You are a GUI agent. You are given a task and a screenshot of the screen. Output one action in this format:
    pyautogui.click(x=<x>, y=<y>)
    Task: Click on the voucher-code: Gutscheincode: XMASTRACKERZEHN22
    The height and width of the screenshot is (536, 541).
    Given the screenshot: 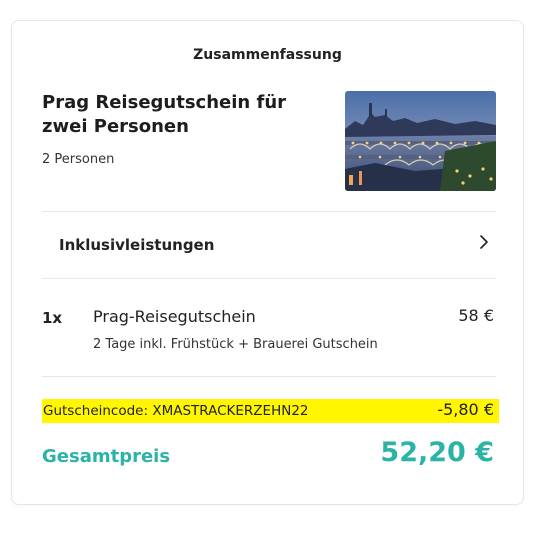 What is the action you would take?
    pyautogui.click(x=176, y=411)
    